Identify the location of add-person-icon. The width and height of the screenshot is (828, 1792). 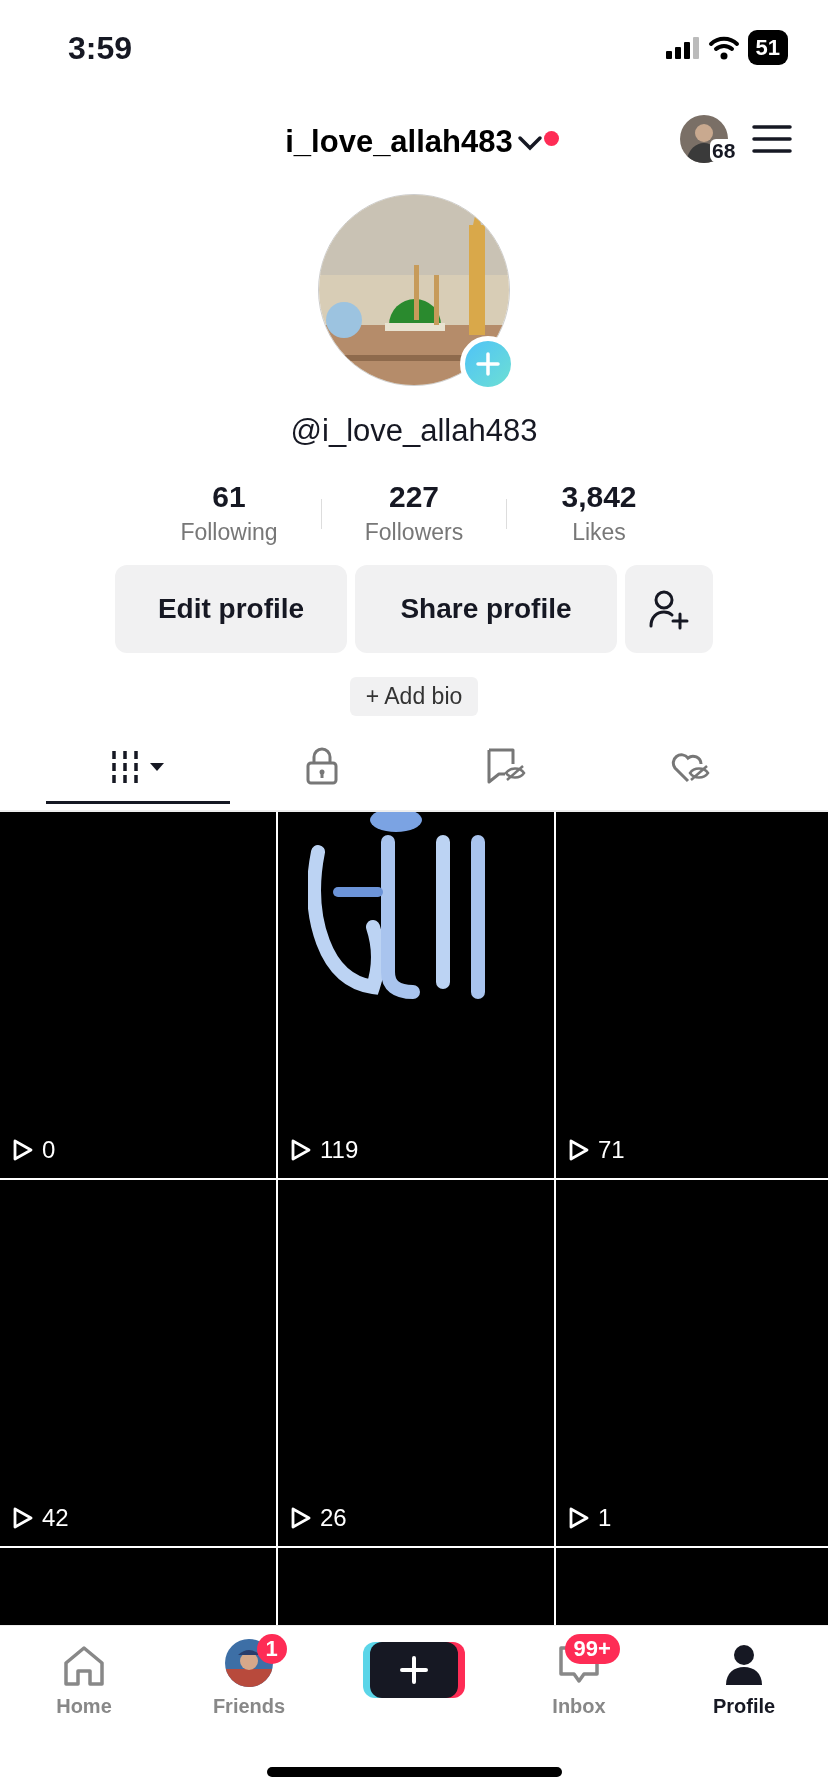
(669, 609).